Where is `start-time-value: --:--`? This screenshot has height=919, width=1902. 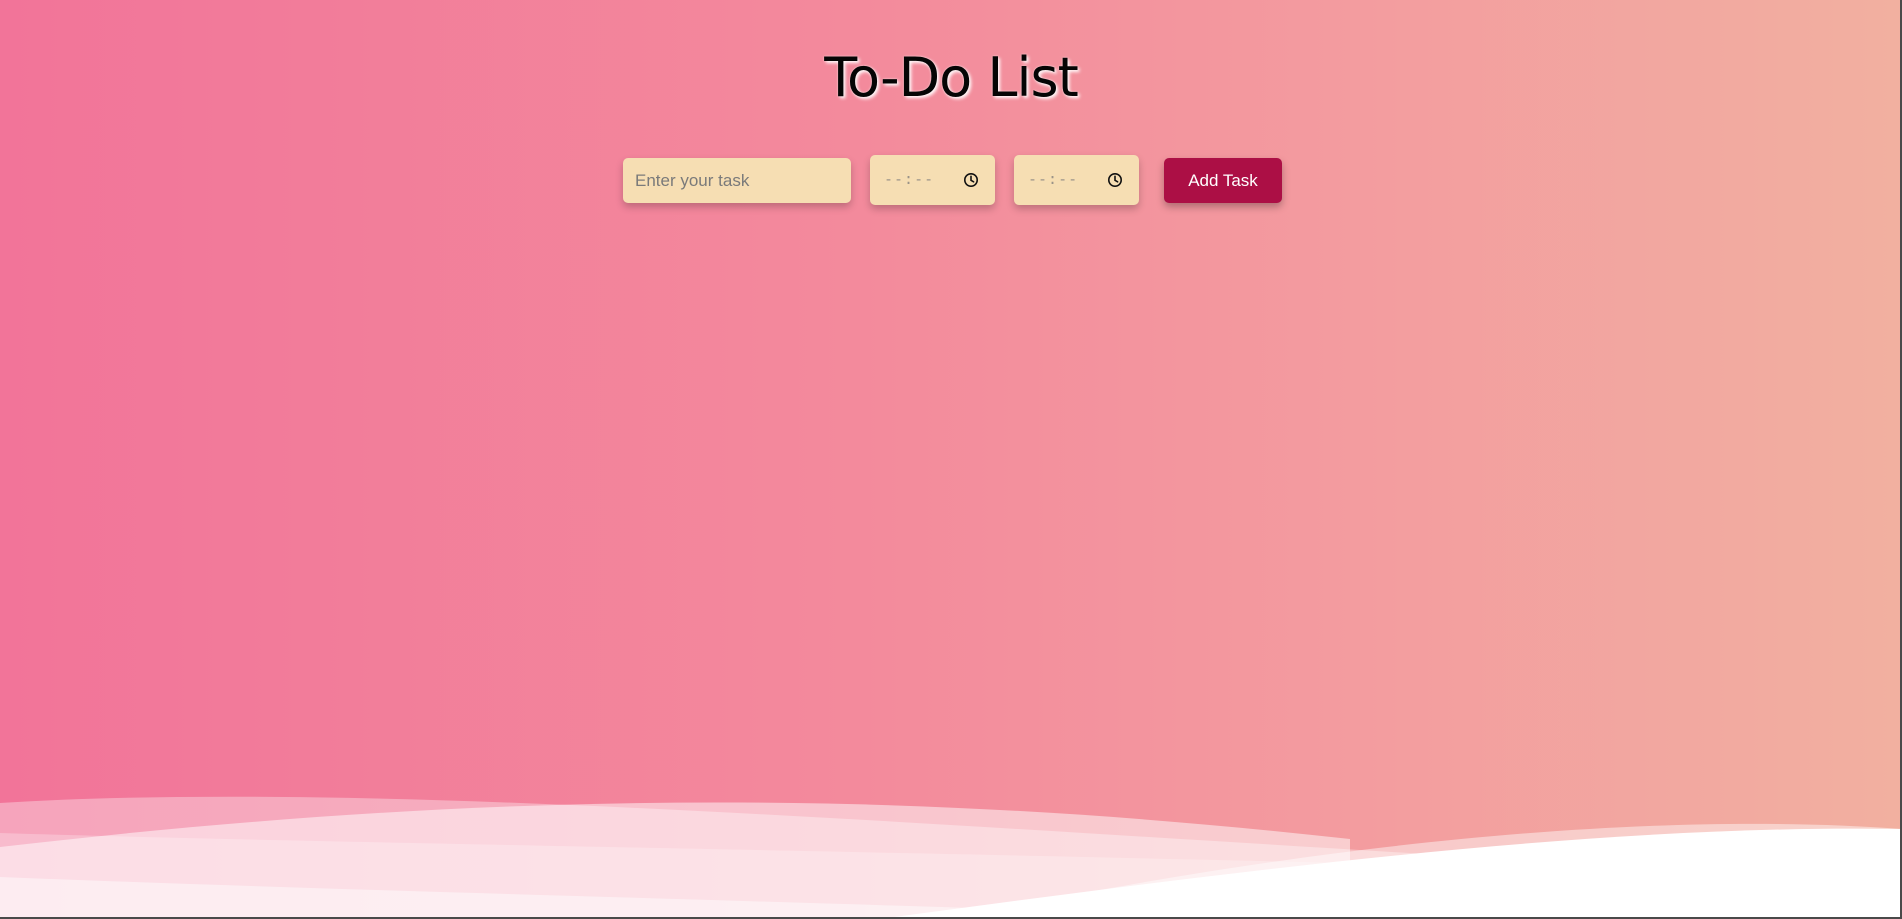
start-time-value: --:-- is located at coordinates (909, 179).